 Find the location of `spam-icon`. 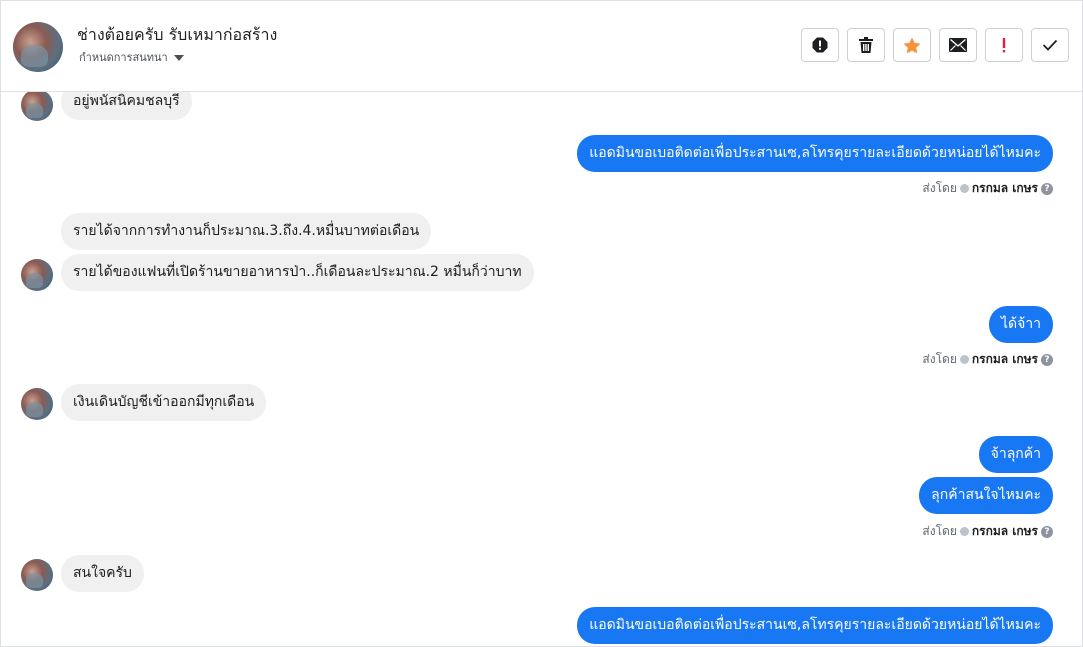

spam-icon is located at coordinates (820, 45).